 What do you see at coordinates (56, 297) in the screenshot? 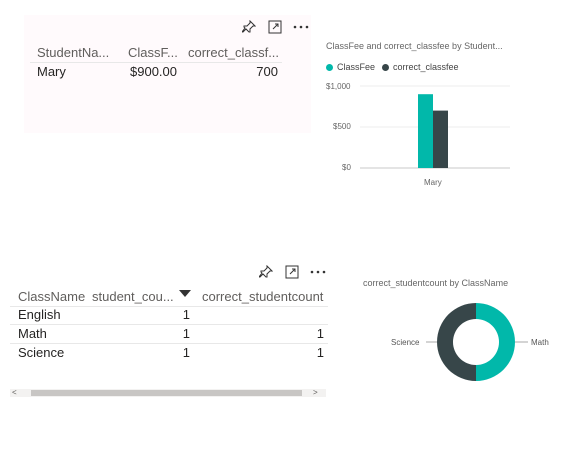
I see `column-header: ClassName` at bounding box center [56, 297].